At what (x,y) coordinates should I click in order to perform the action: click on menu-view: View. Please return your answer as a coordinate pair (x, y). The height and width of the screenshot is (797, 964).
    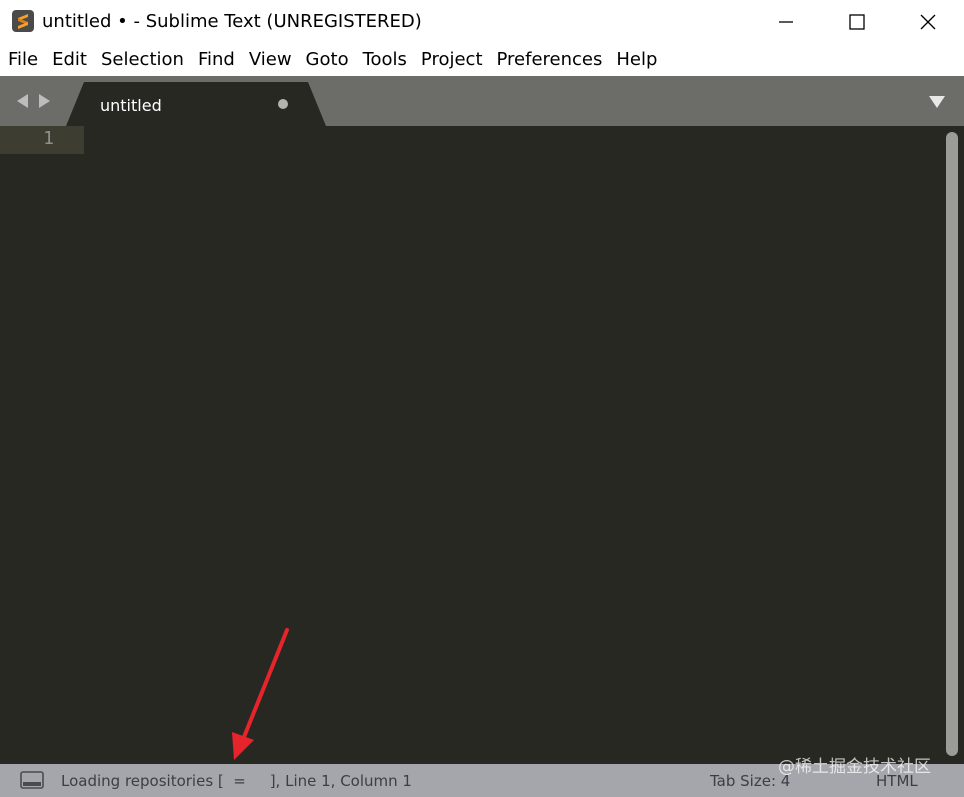
    Looking at the image, I should click on (270, 60).